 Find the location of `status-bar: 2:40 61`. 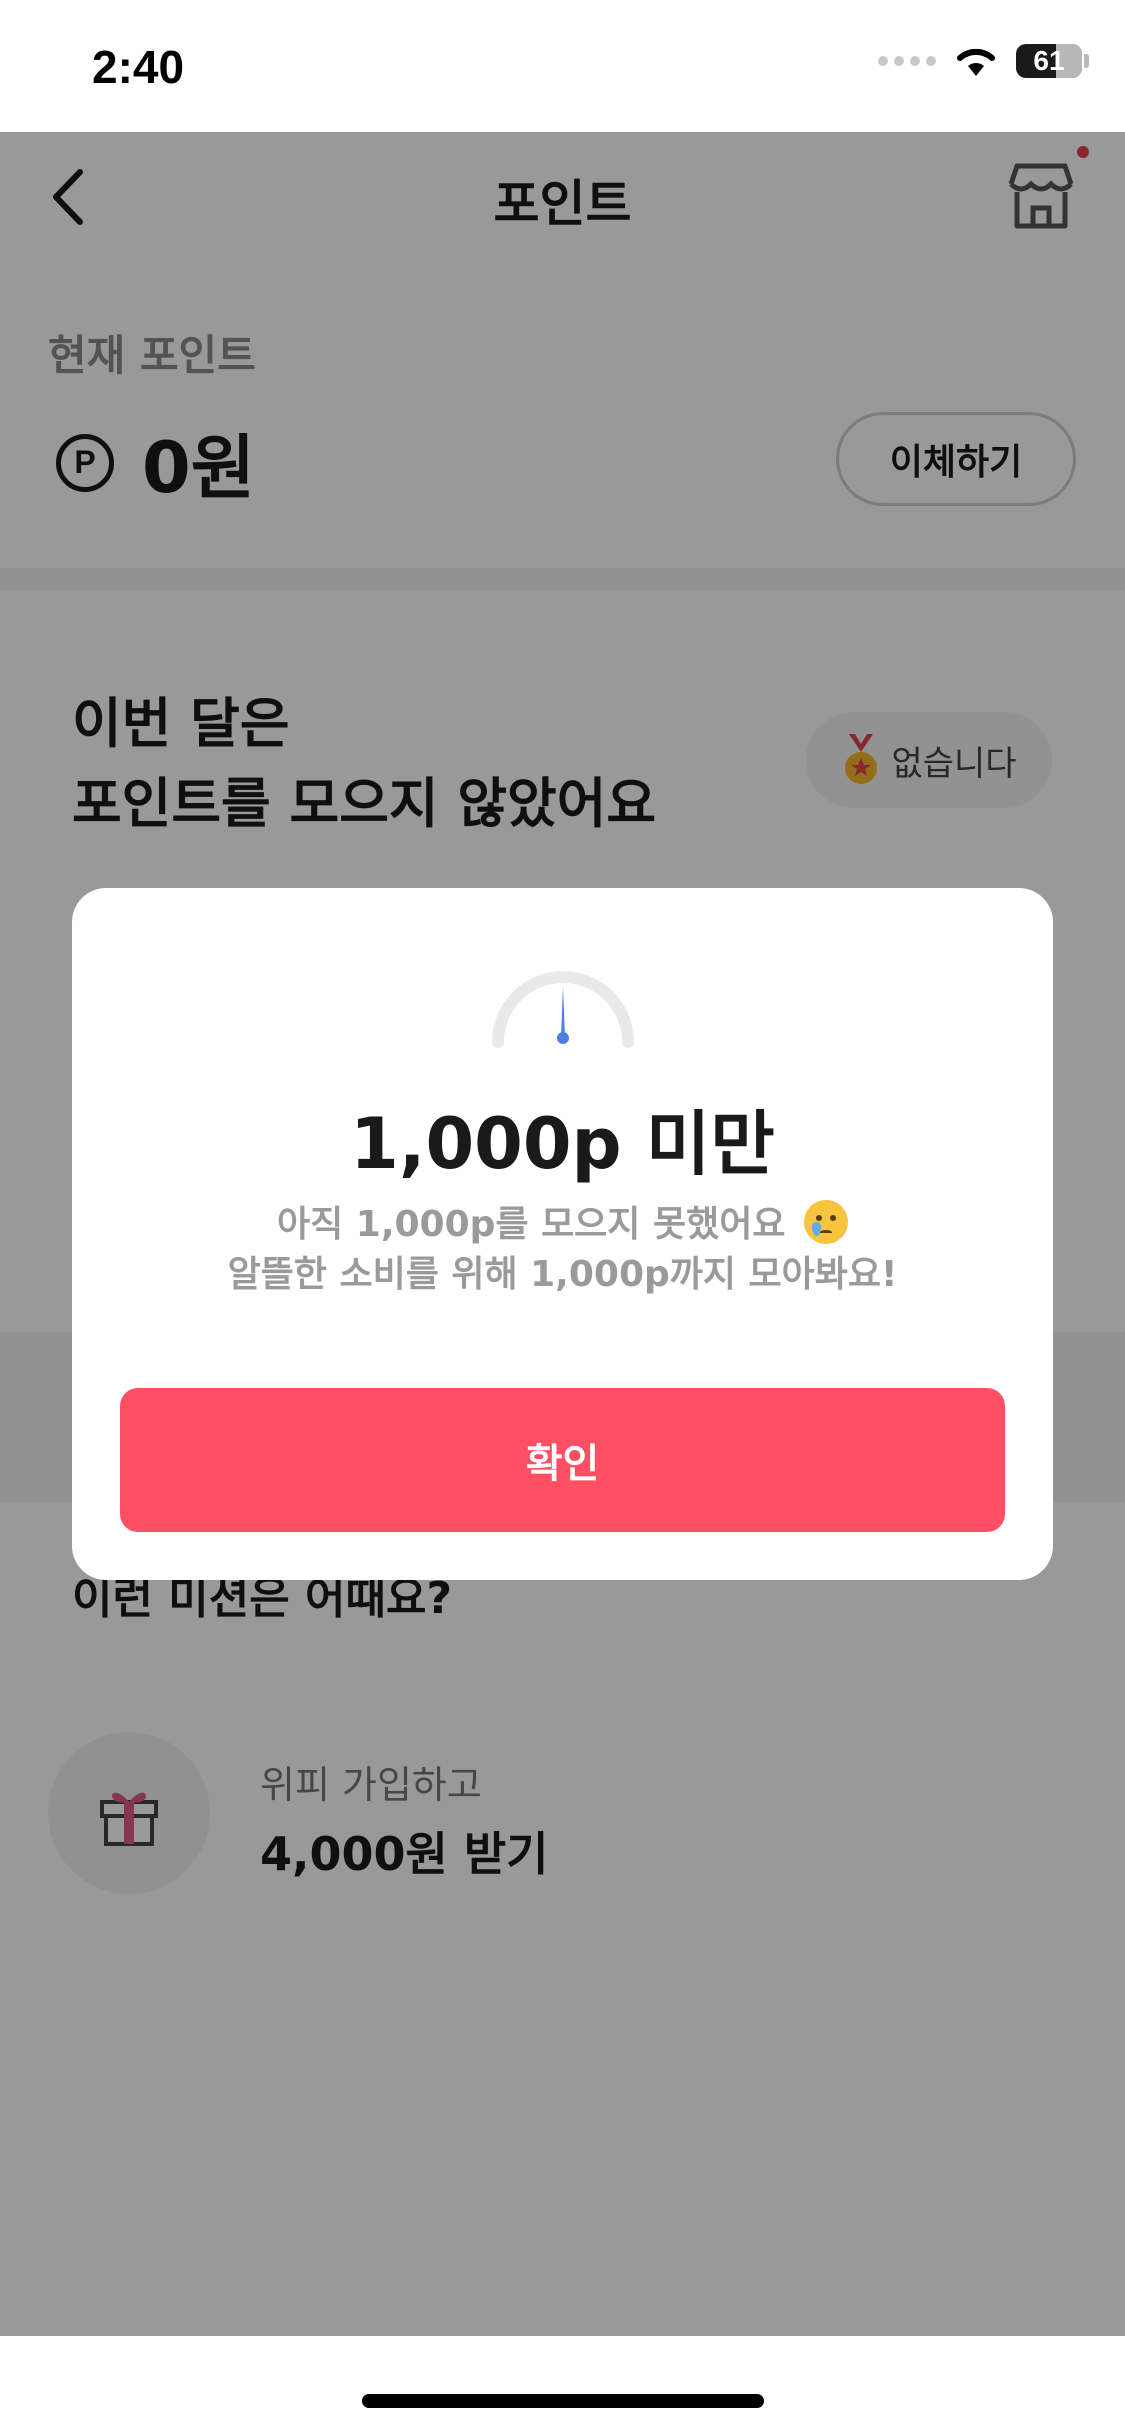

status-bar: 2:40 61 is located at coordinates (562, 66).